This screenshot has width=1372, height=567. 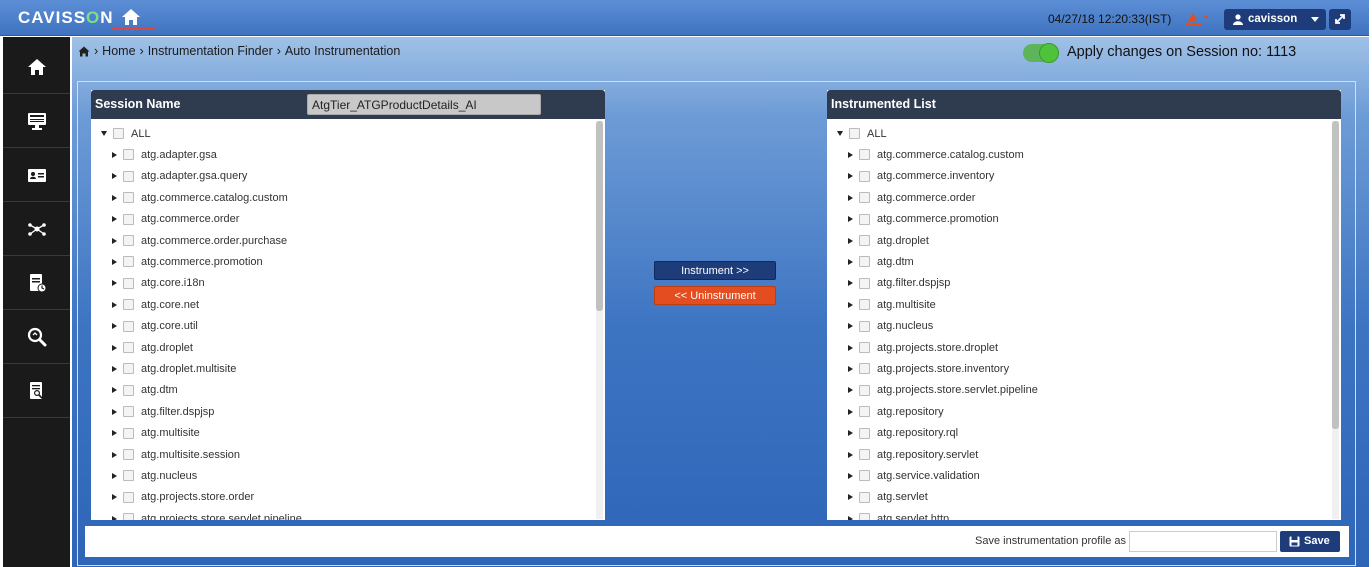 I want to click on session-name-input, so click(x=424, y=104).